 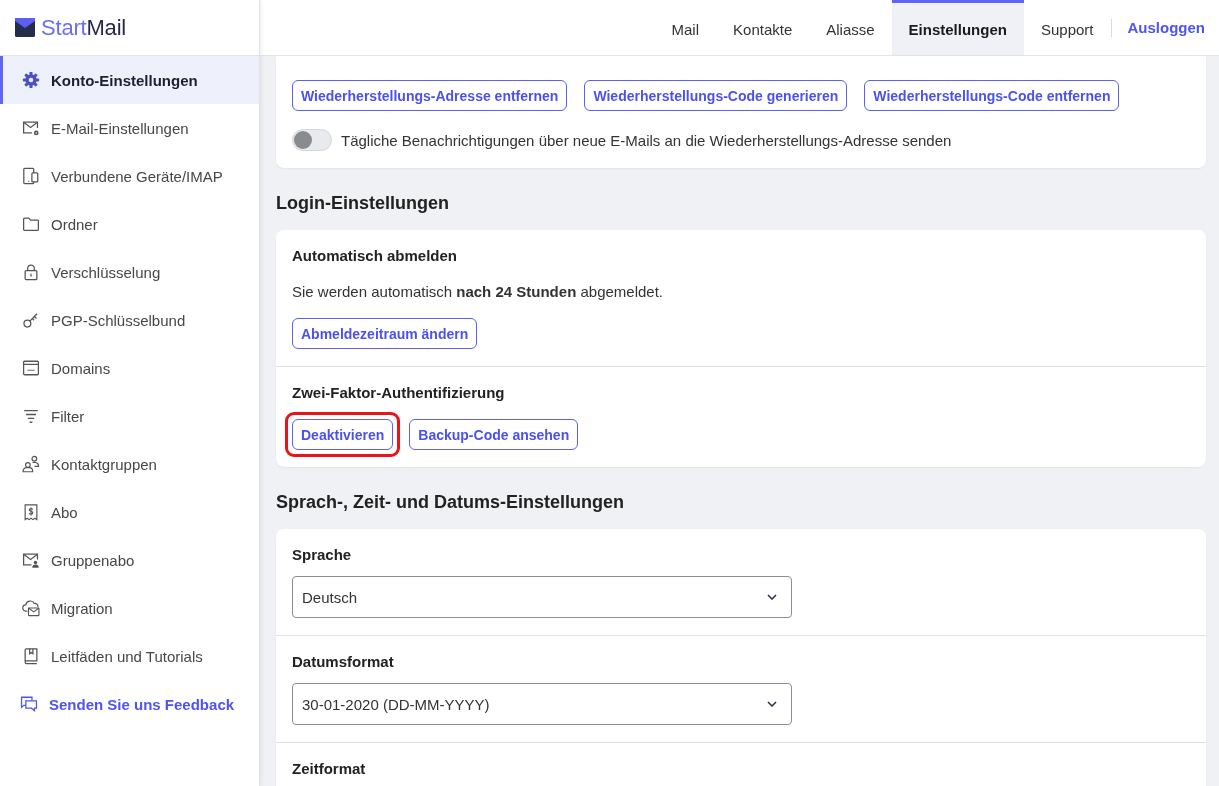 What do you see at coordinates (329, 769) in the screenshot?
I see `setting-title: Zeitformat` at bounding box center [329, 769].